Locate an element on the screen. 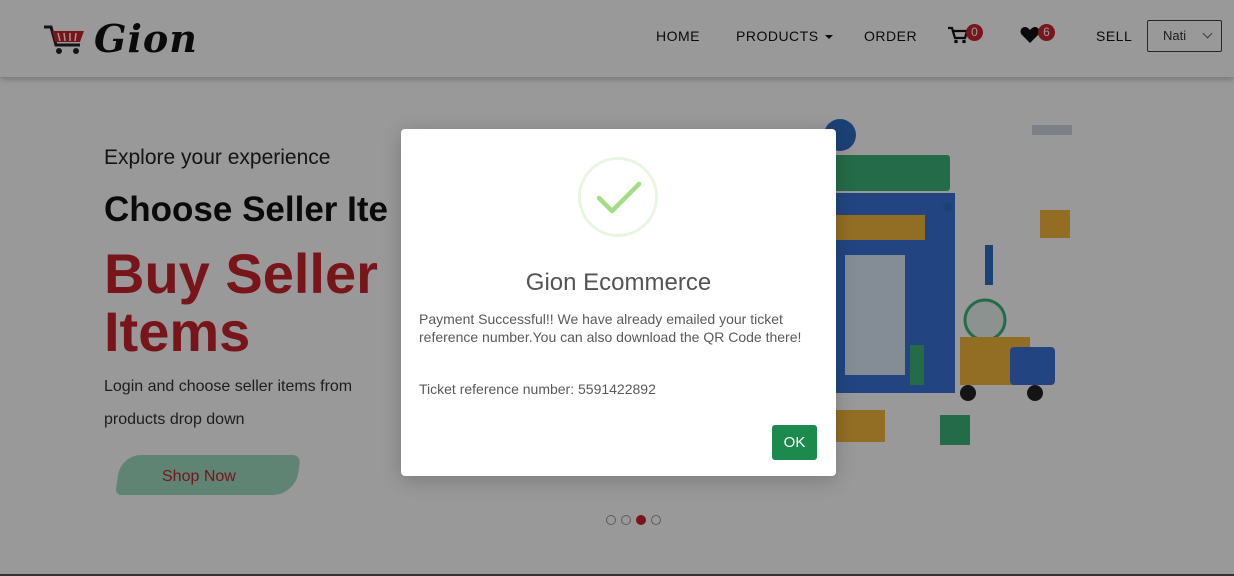  ticket-reference: Ticket reference number: 5591422892 is located at coordinates (537, 389).